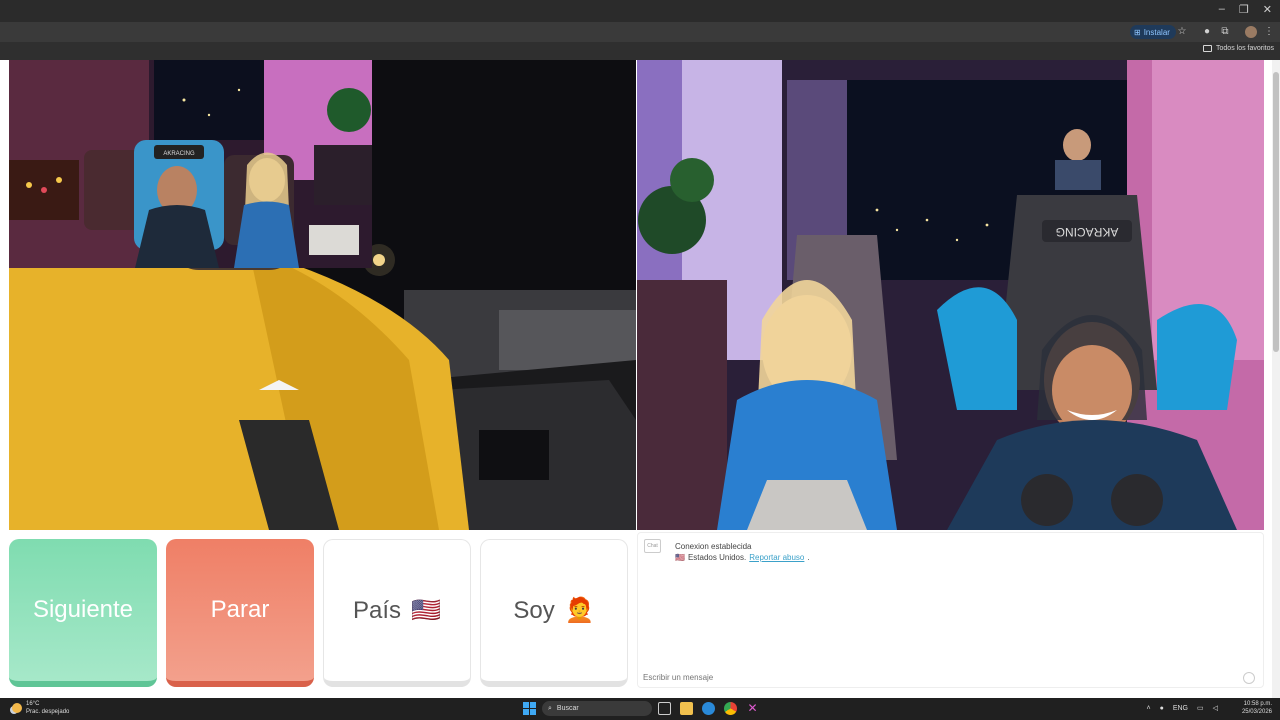 Image resolution: width=1280 pixels, height=720 pixels. Describe the element at coordinates (1245, 48) in the screenshot. I see `favorites-label: Todos los favoritos` at that location.